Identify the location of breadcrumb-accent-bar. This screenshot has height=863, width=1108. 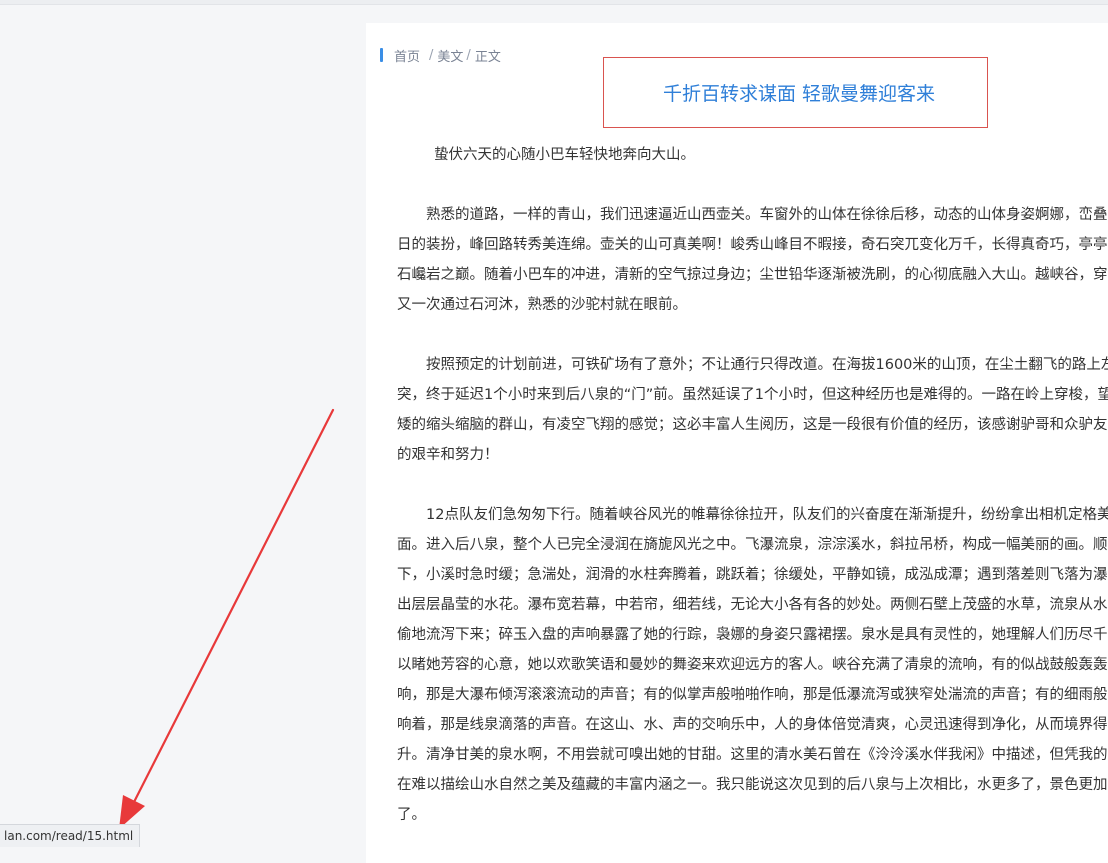
(381, 55).